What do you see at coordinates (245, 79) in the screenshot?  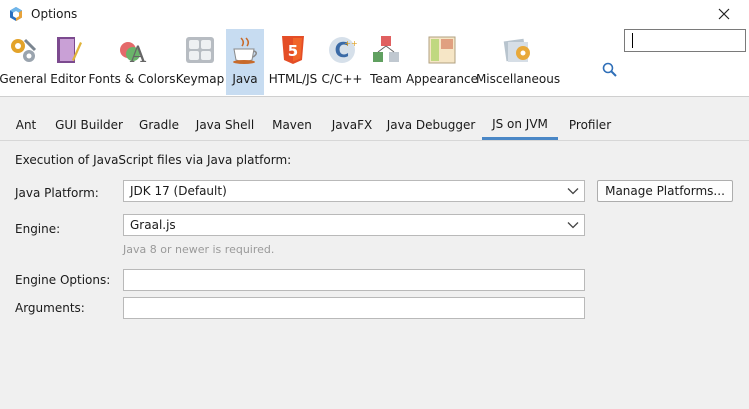 I see `category-label: Java` at bounding box center [245, 79].